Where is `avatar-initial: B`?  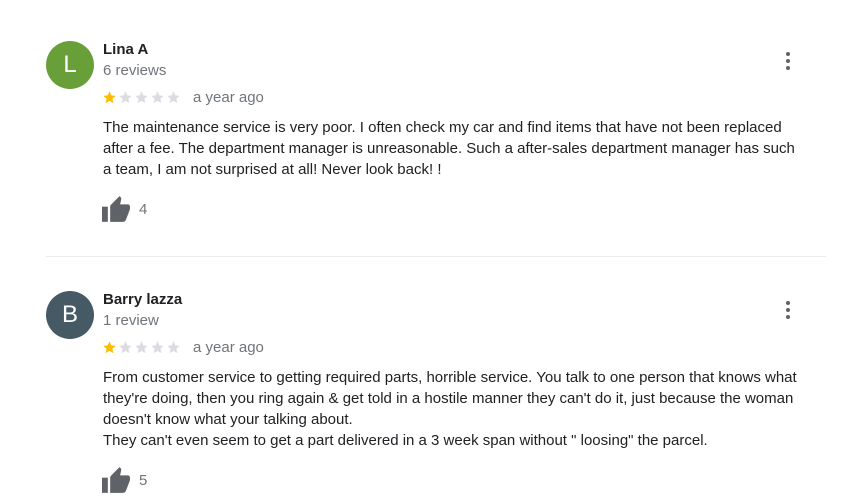
avatar-initial: B is located at coordinates (69, 314).